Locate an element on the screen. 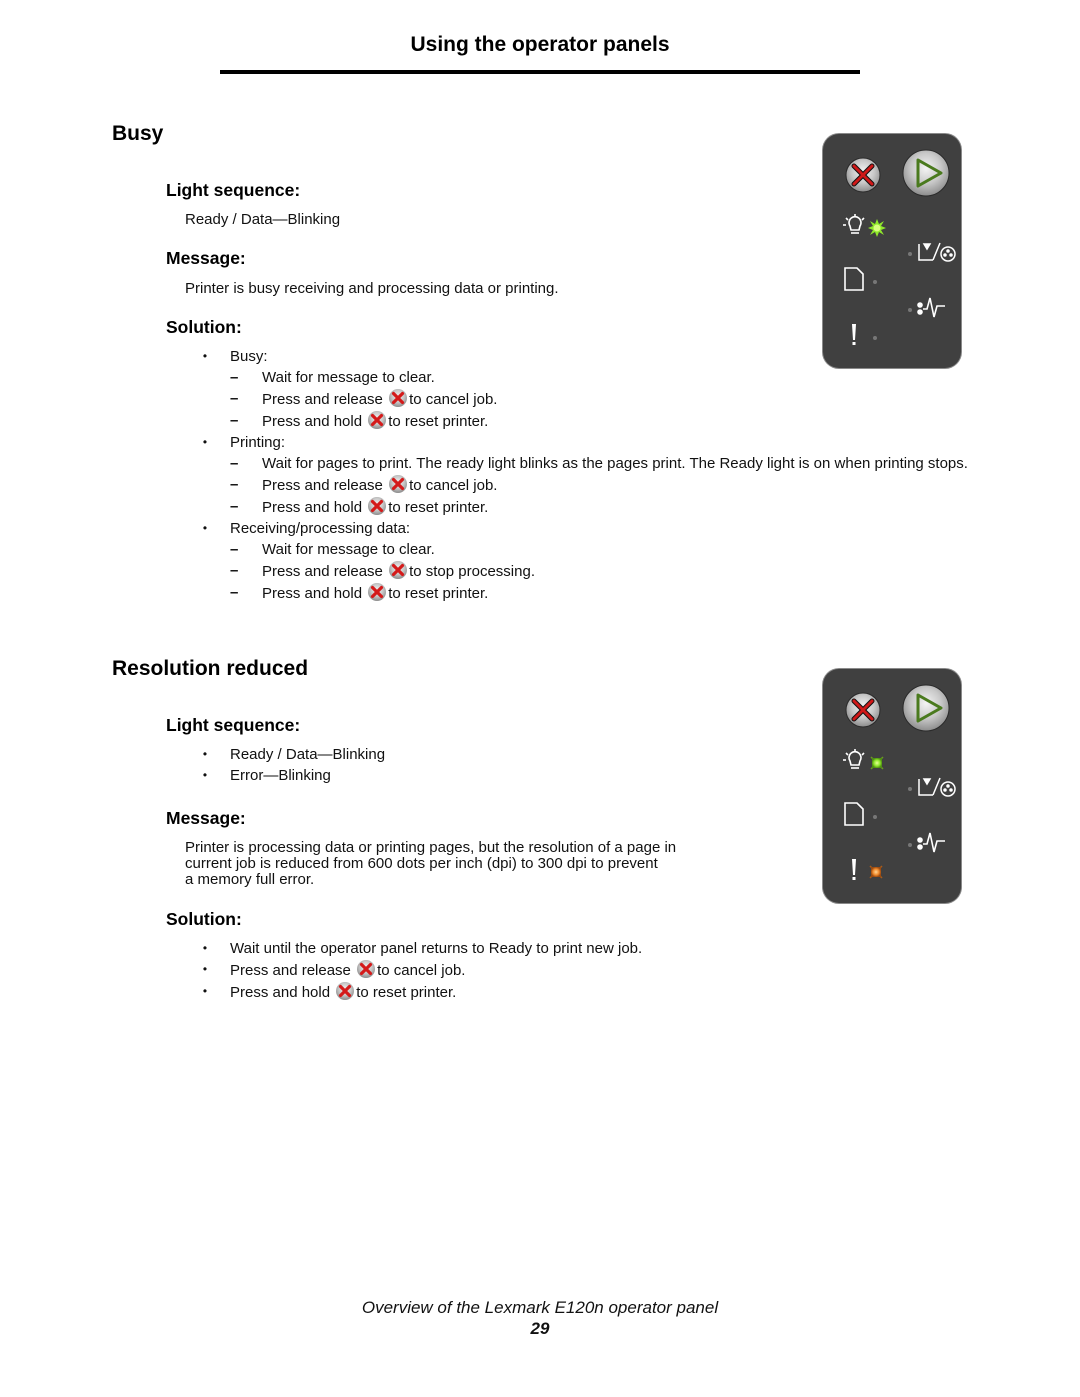  list-item: – Press and release to stop processing. is located at coordinates (600, 571).